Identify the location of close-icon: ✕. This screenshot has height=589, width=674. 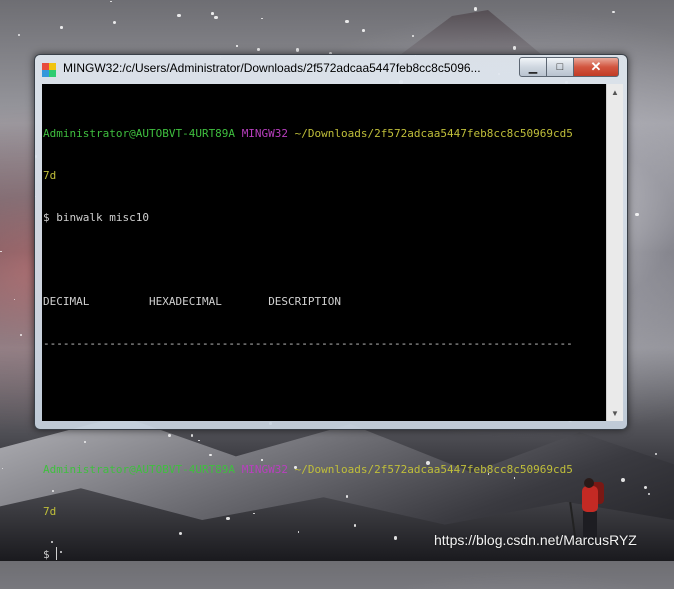
(596, 66).